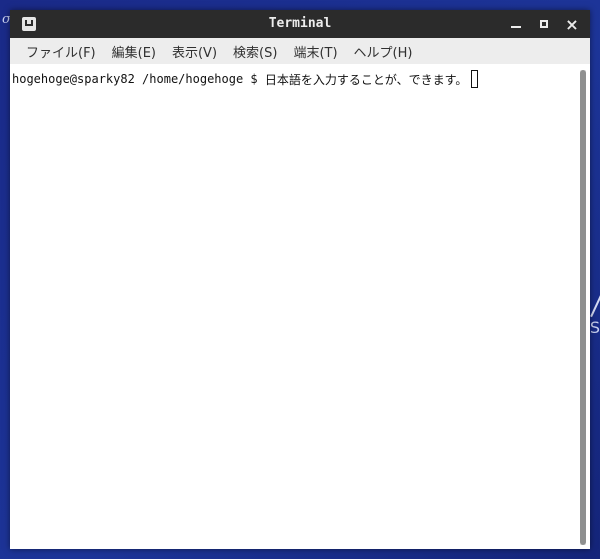 The width and height of the screenshot is (600, 559). Describe the element at coordinates (315, 51) in the screenshot. I see `menu-terminal: 端末(T)` at that location.